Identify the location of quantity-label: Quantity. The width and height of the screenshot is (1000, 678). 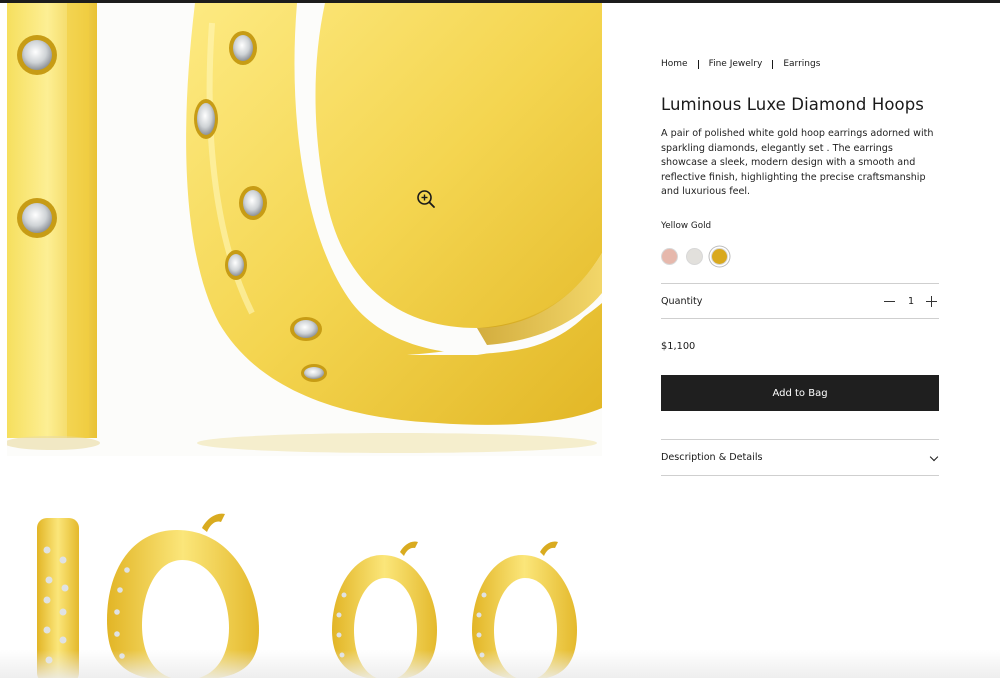
(682, 301).